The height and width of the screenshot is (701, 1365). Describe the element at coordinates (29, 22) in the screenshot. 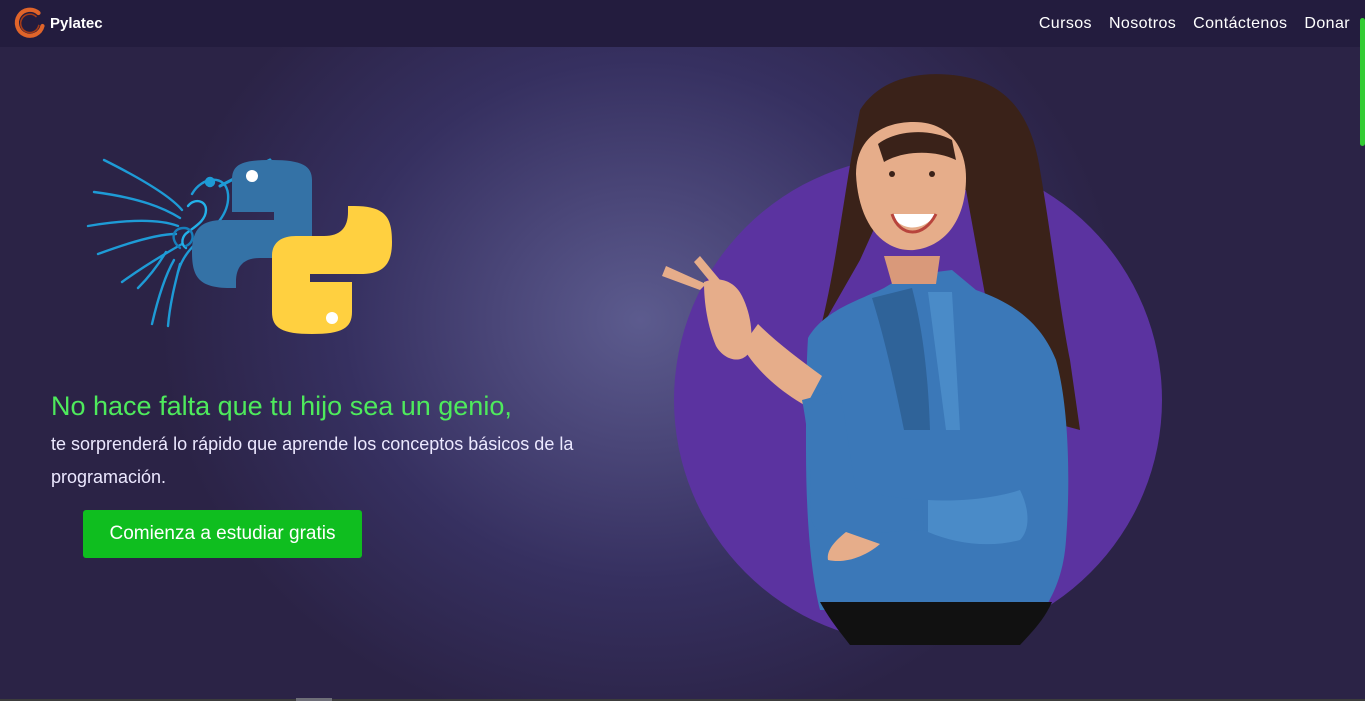

I see `brand-logo-icon` at that location.